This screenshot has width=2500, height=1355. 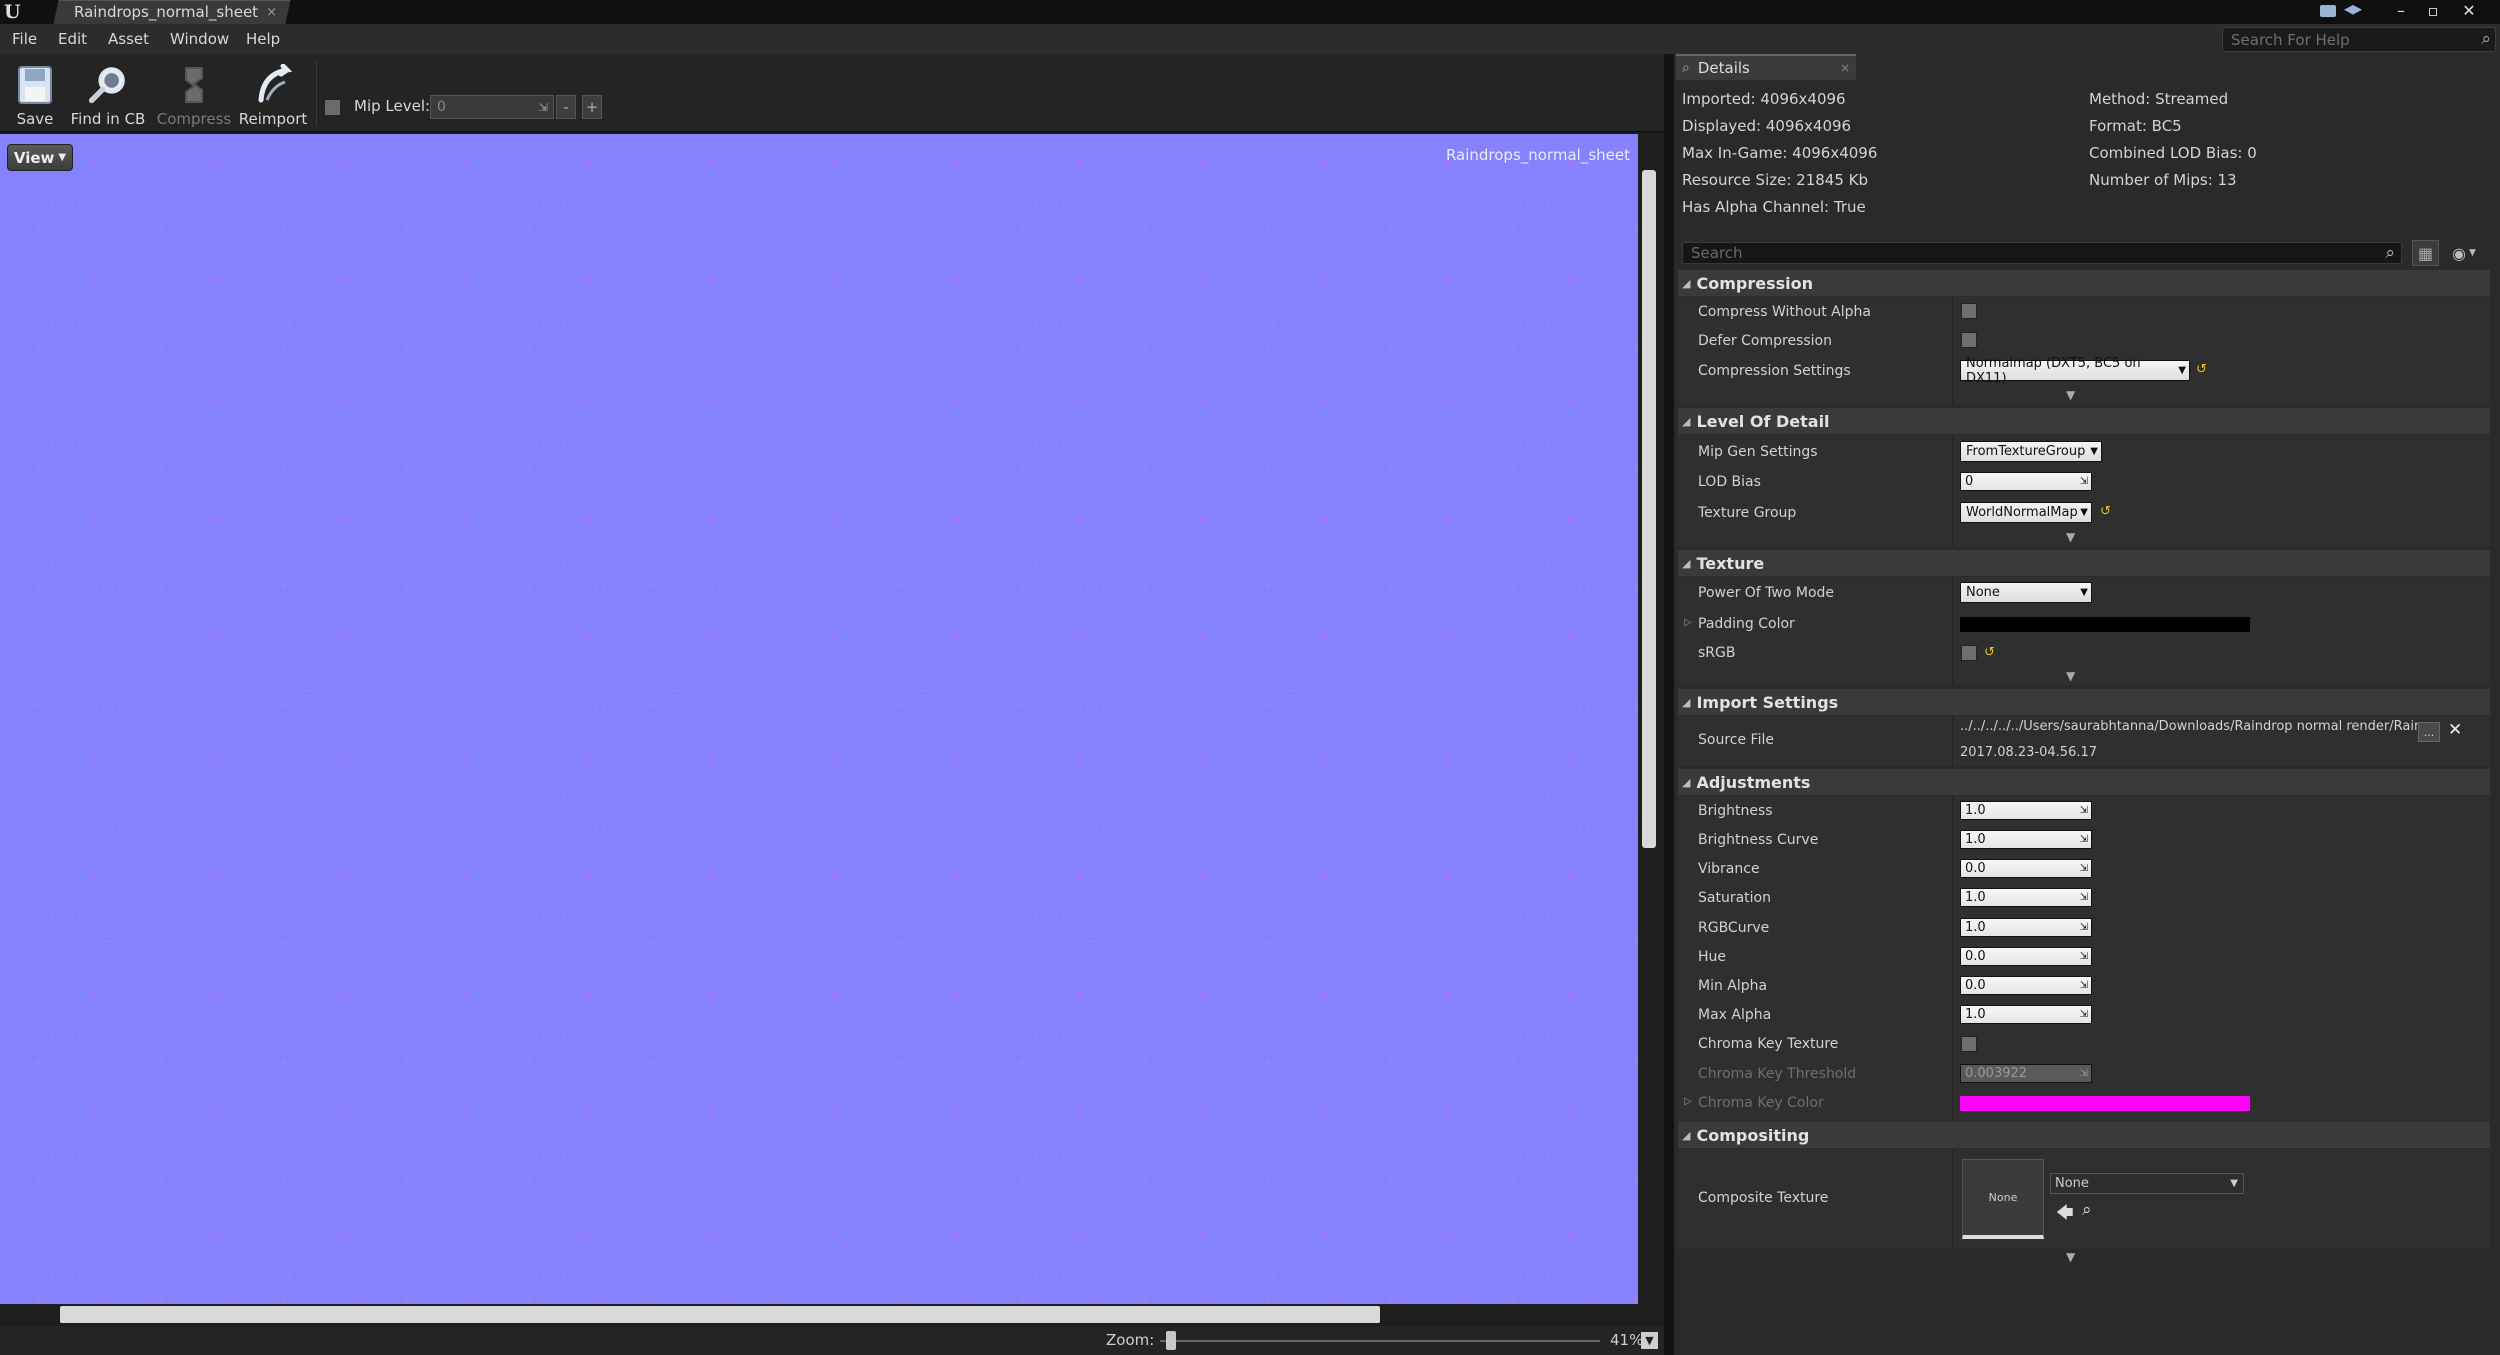 What do you see at coordinates (108, 94) in the screenshot?
I see `find-in-cb-button: Find in CB` at bounding box center [108, 94].